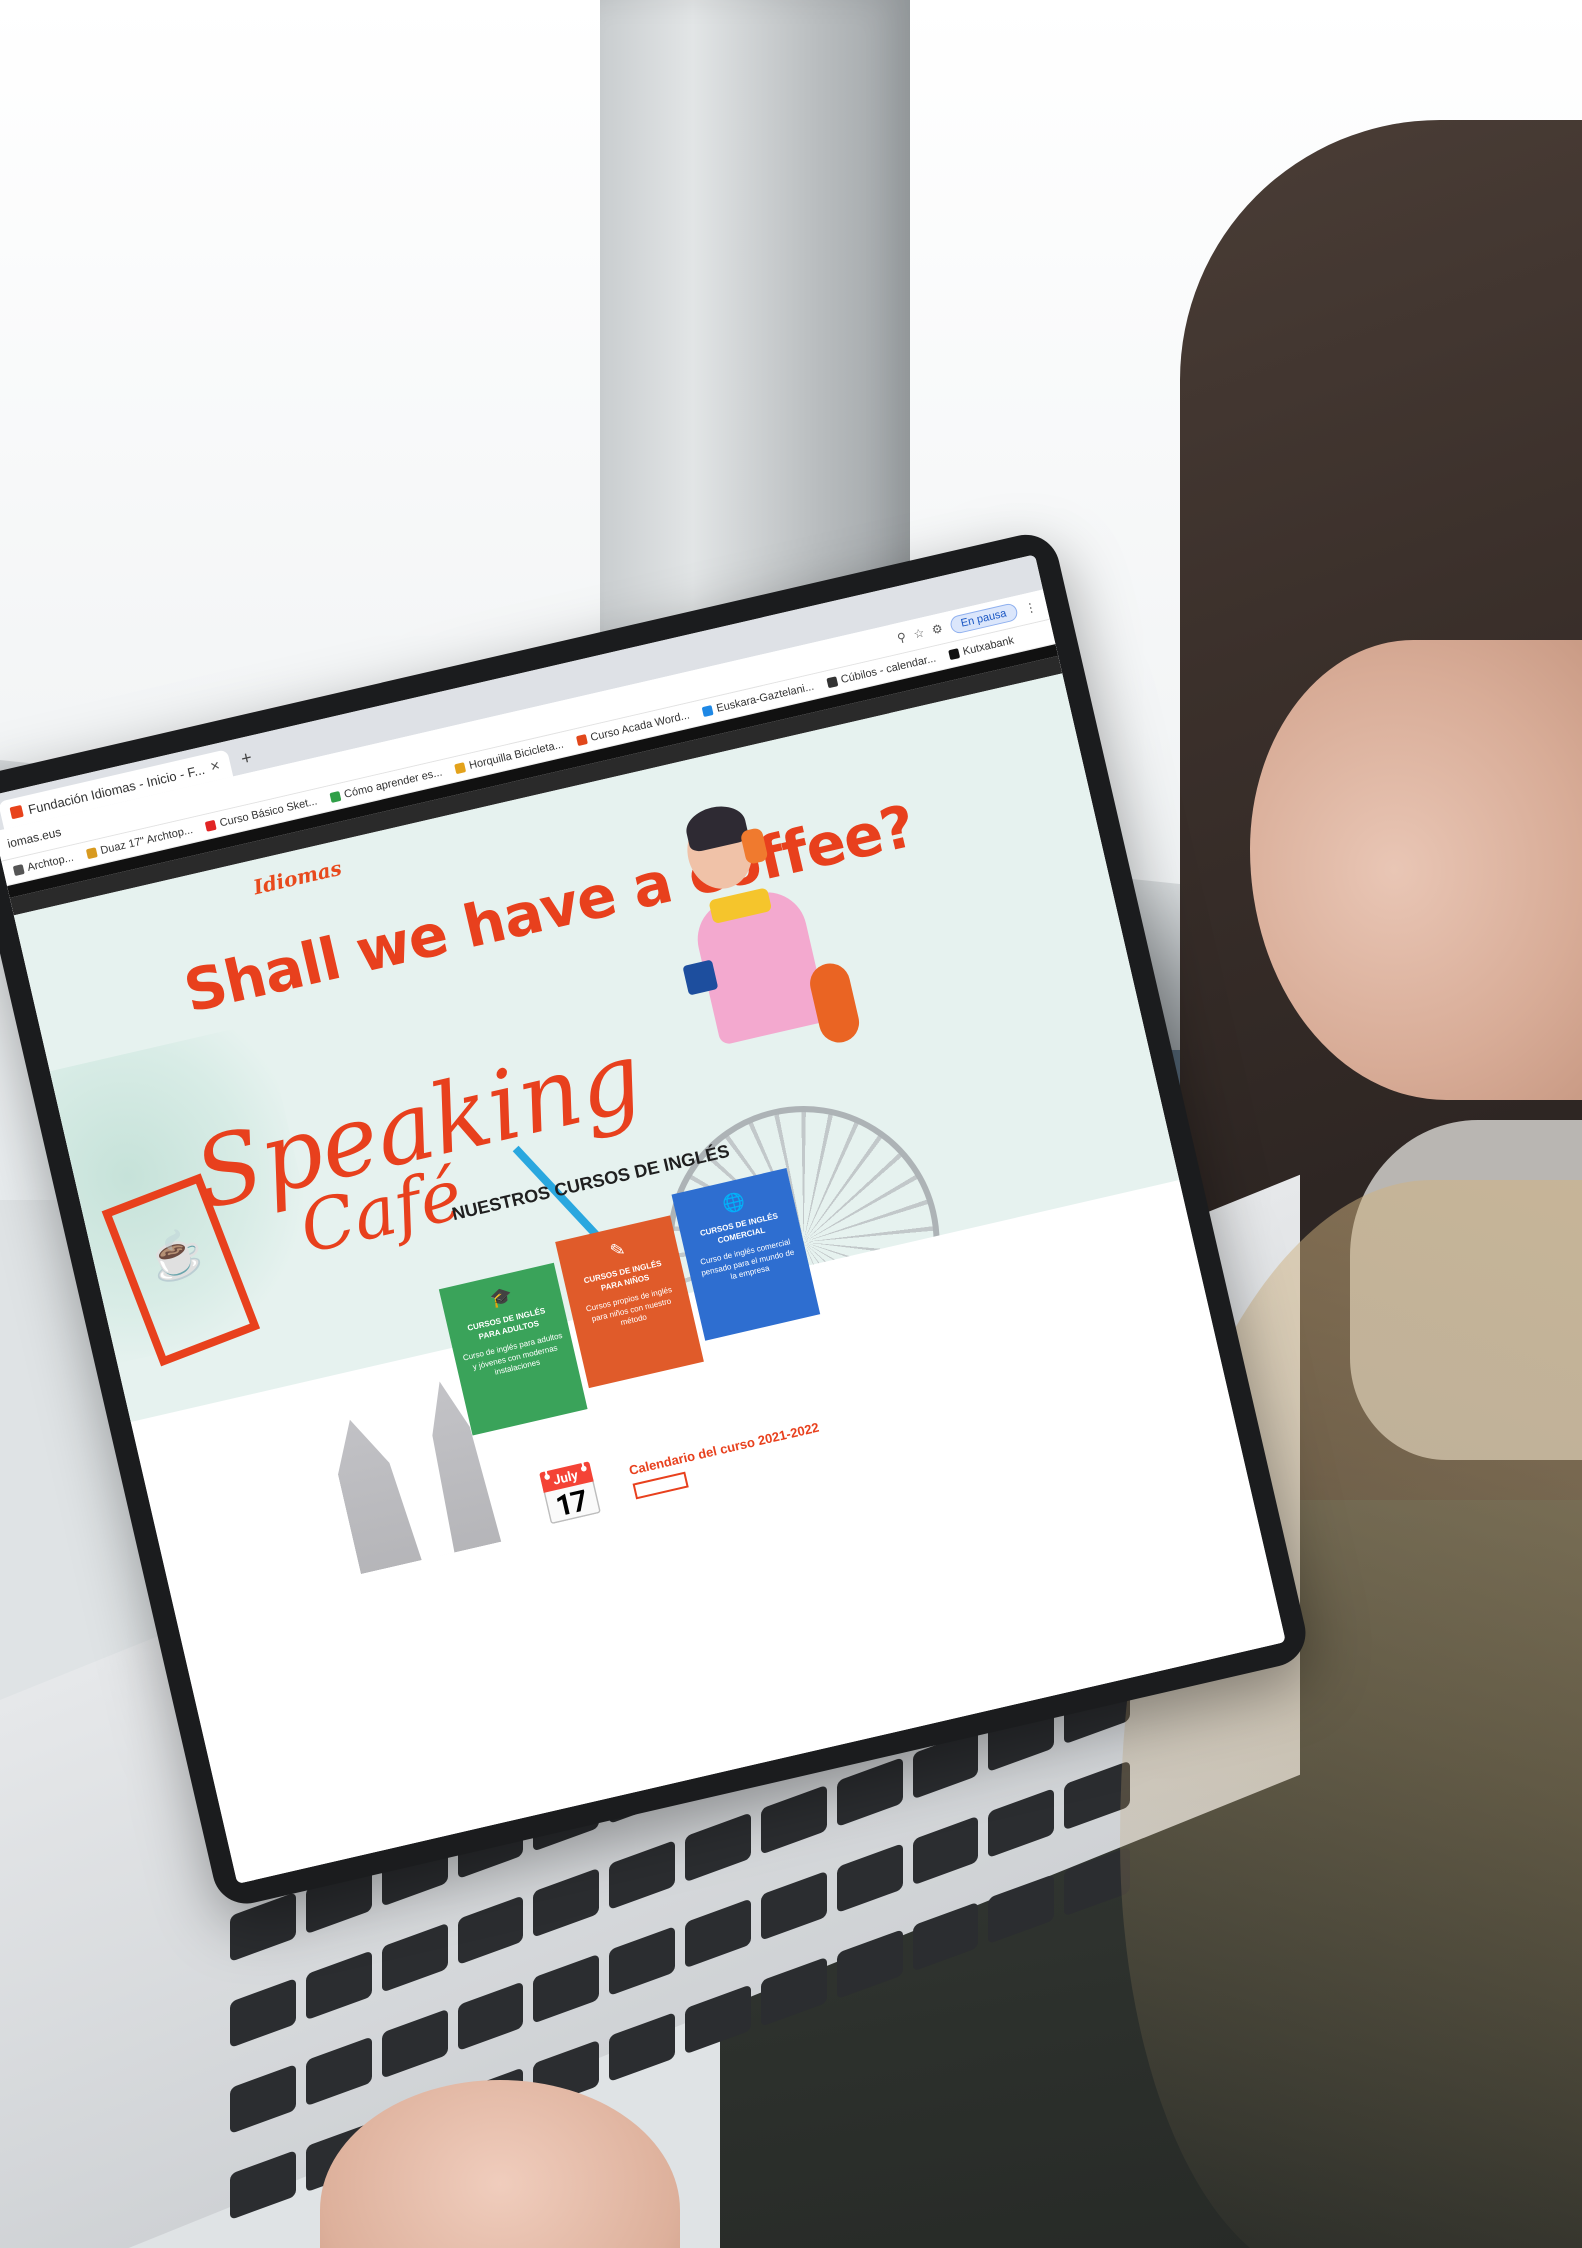  I want to click on star-icon: ☆, so click(919, 633).